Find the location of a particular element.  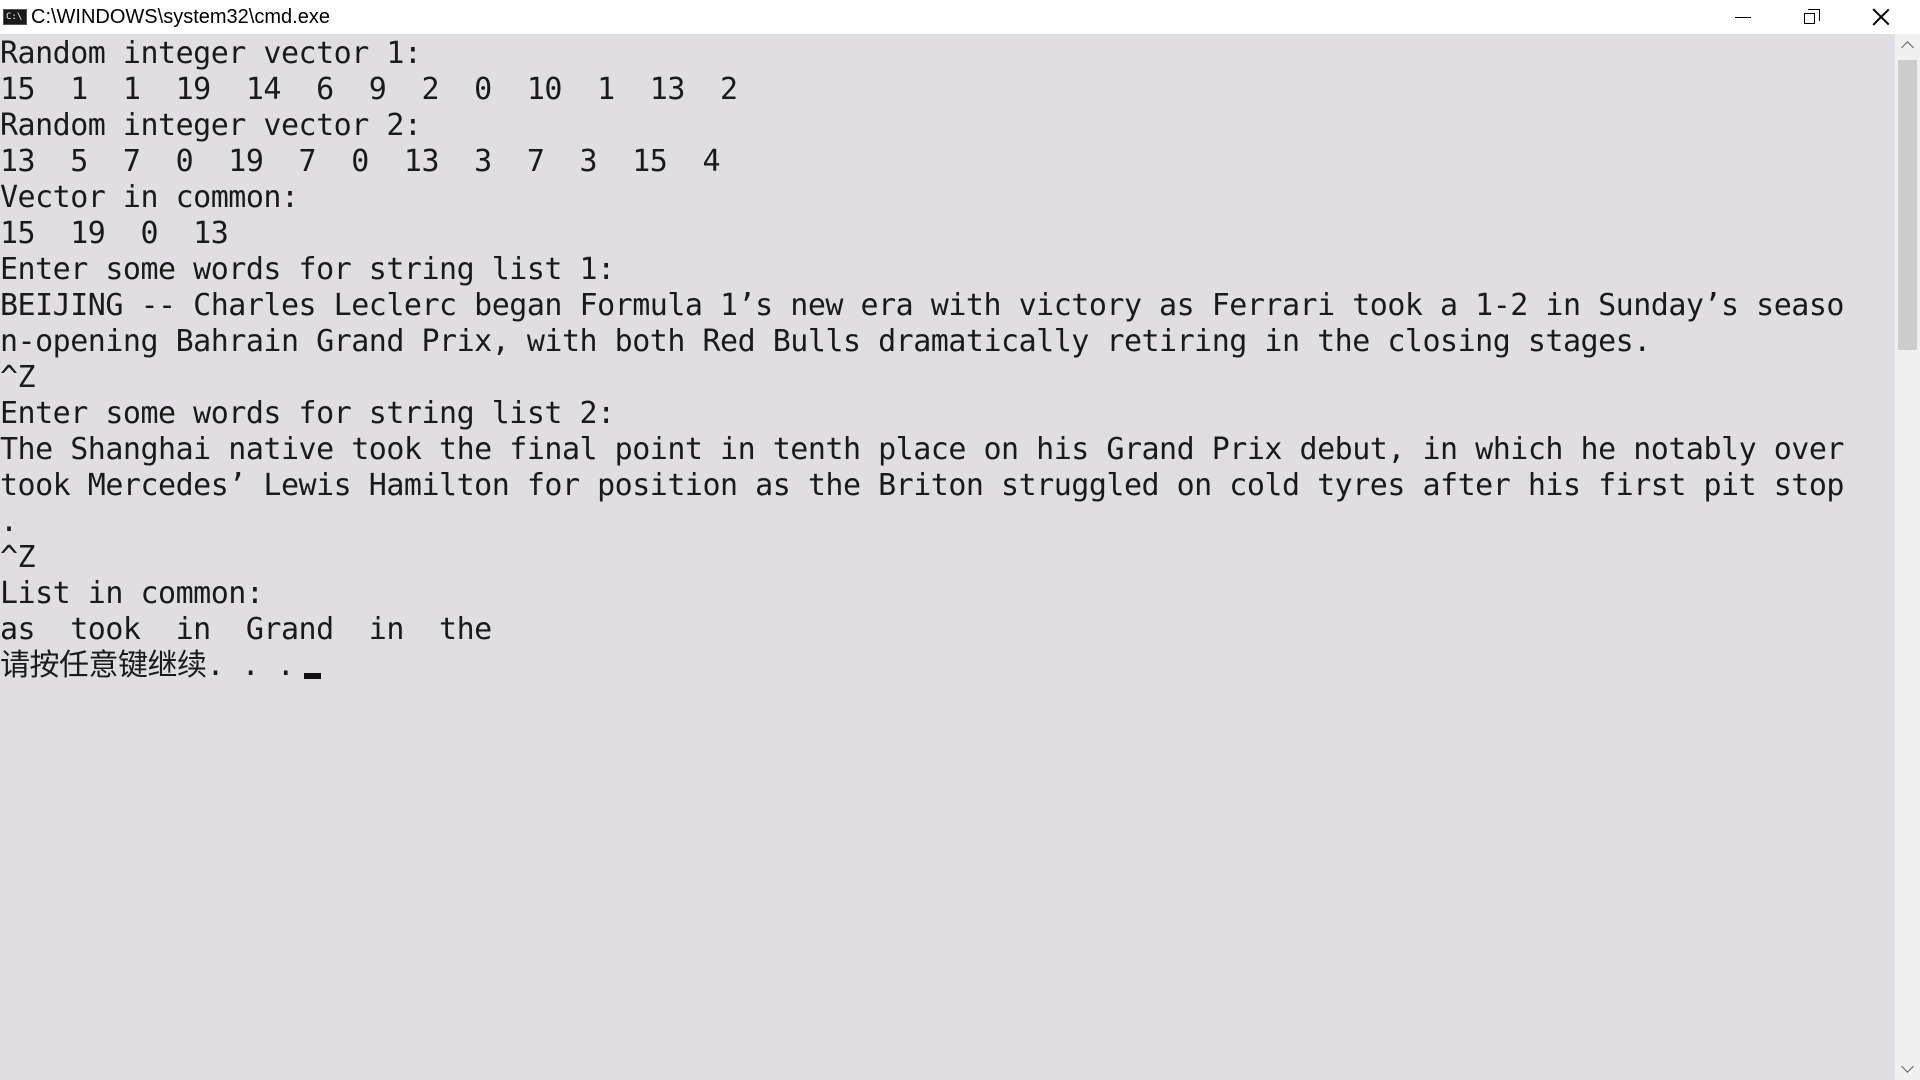

console-line: as took in Grand in the is located at coordinates (246, 629).